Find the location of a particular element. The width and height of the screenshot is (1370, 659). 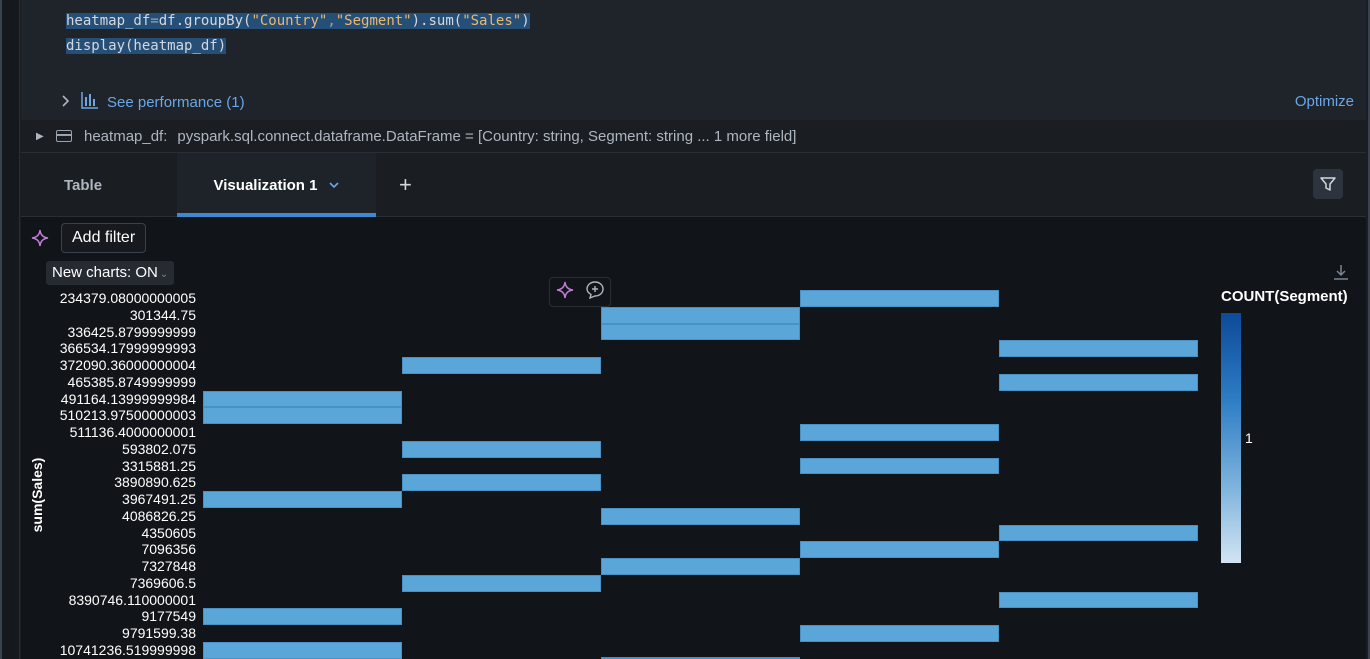

chevron-right-icon is located at coordinates (67, 102).